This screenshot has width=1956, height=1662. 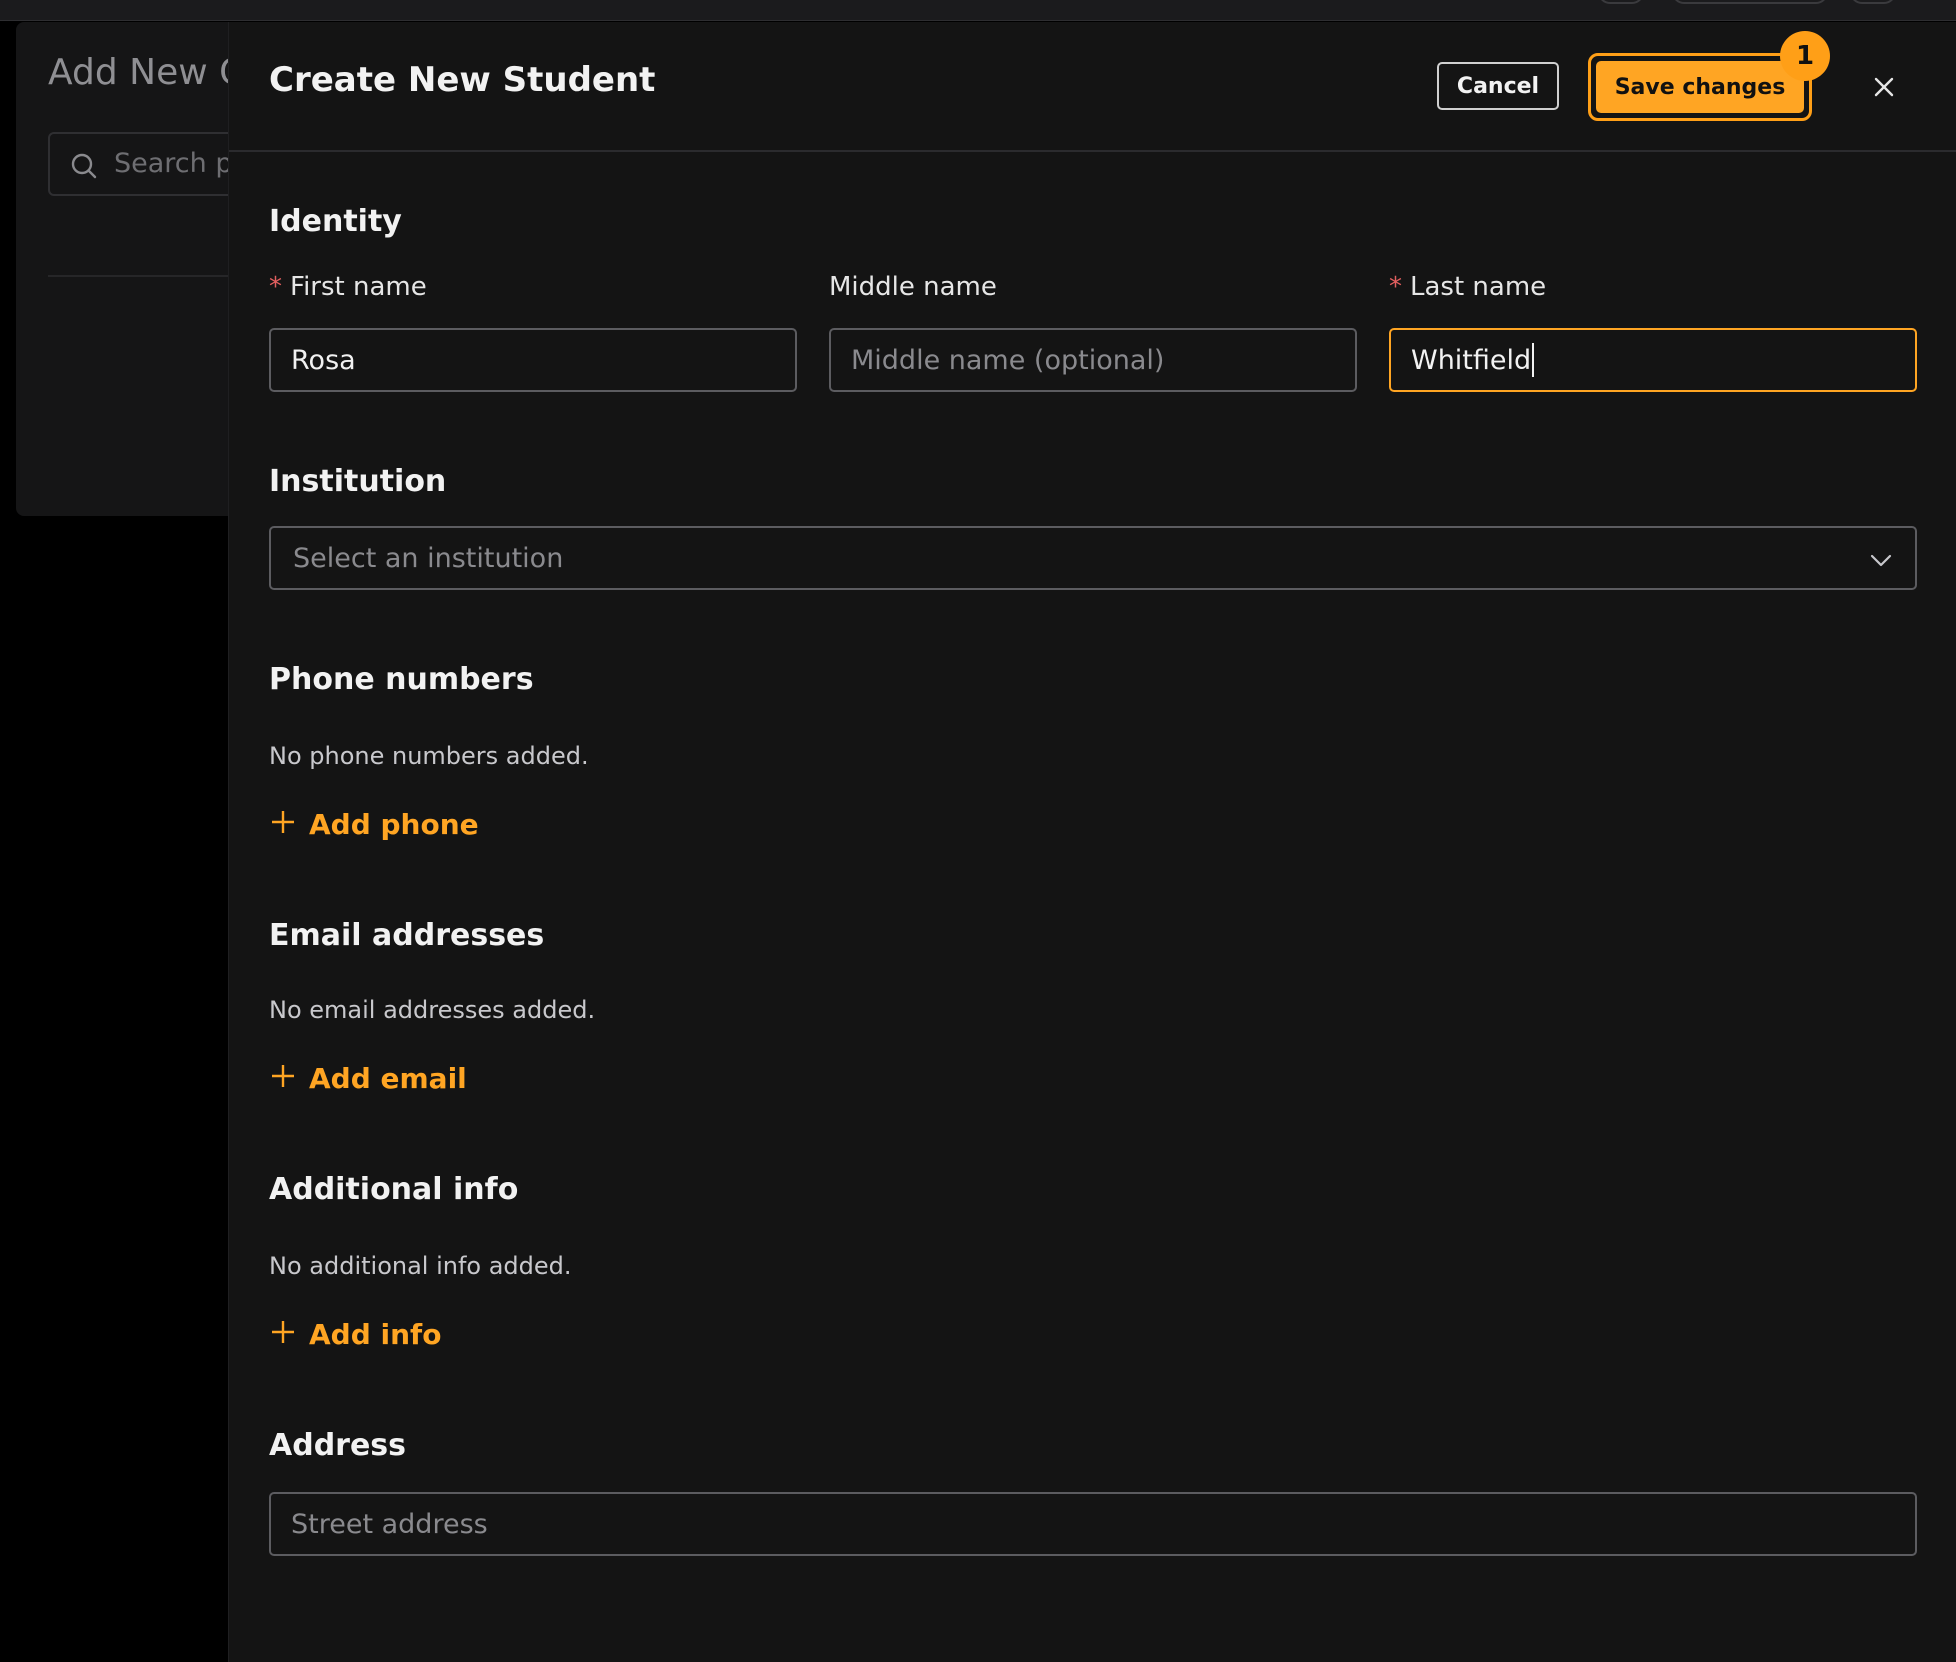 I want to click on add-email-label: Add email, so click(x=388, y=1078).